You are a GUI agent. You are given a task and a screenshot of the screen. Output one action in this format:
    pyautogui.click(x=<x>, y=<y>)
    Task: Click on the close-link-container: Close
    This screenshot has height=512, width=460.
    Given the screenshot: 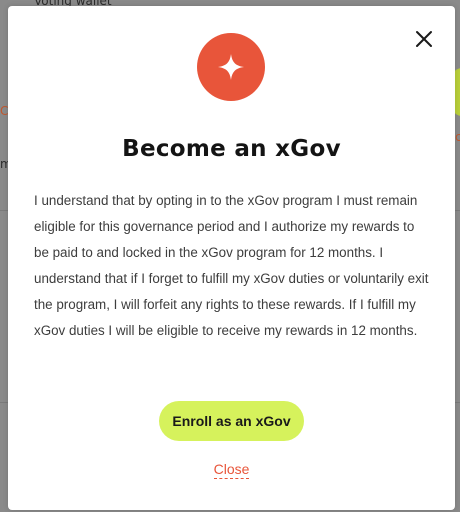 What is the action you would take?
    pyautogui.click(x=231, y=470)
    